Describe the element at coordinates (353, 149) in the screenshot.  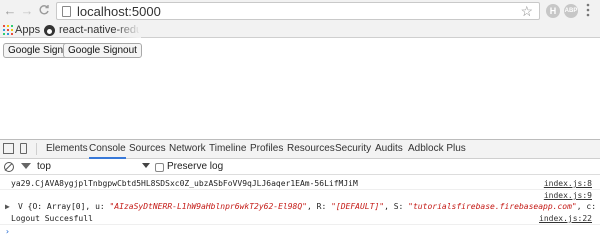
I see `tab-security: Security` at that location.